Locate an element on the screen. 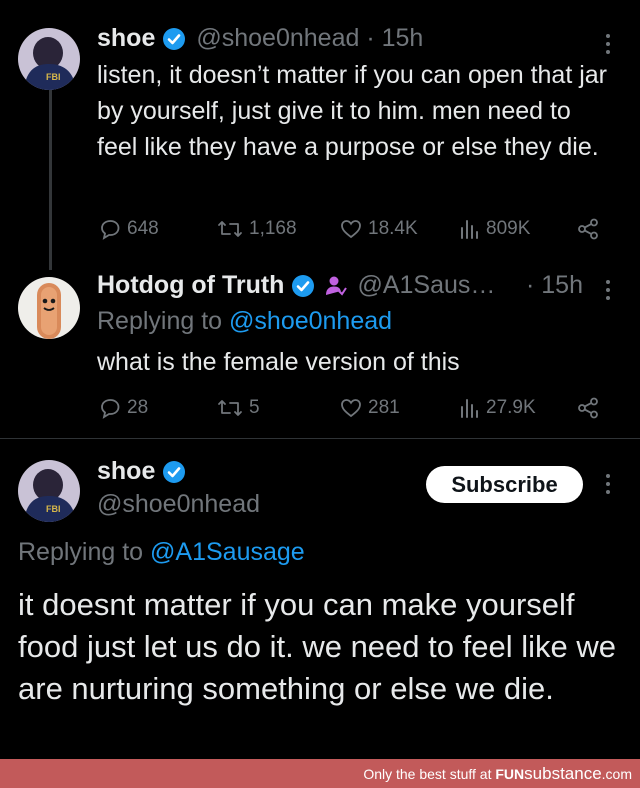 The width and height of the screenshot is (640, 788). tweet2-text: what is the female version of this is located at coordinates (278, 362).